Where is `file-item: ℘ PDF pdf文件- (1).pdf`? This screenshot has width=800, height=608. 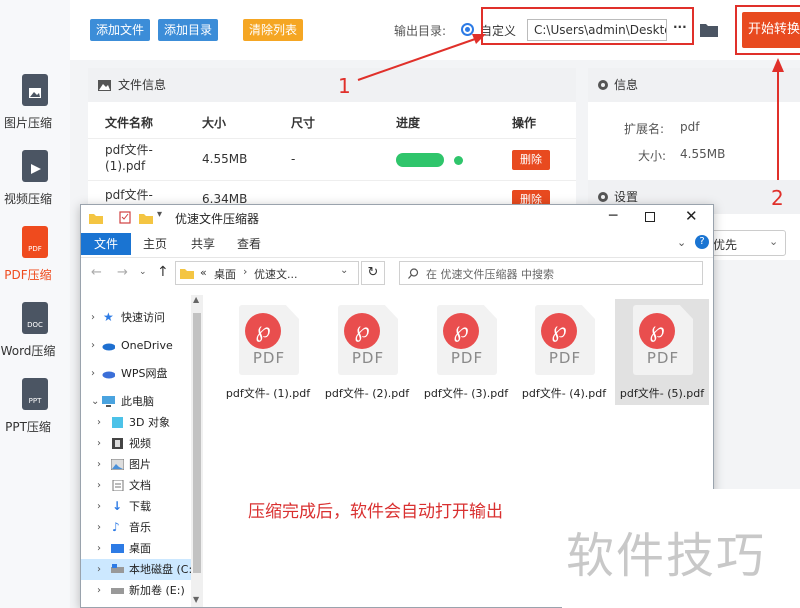
file-item: ℘ PDF pdf文件- (1).pdf is located at coordinates (268, 352).